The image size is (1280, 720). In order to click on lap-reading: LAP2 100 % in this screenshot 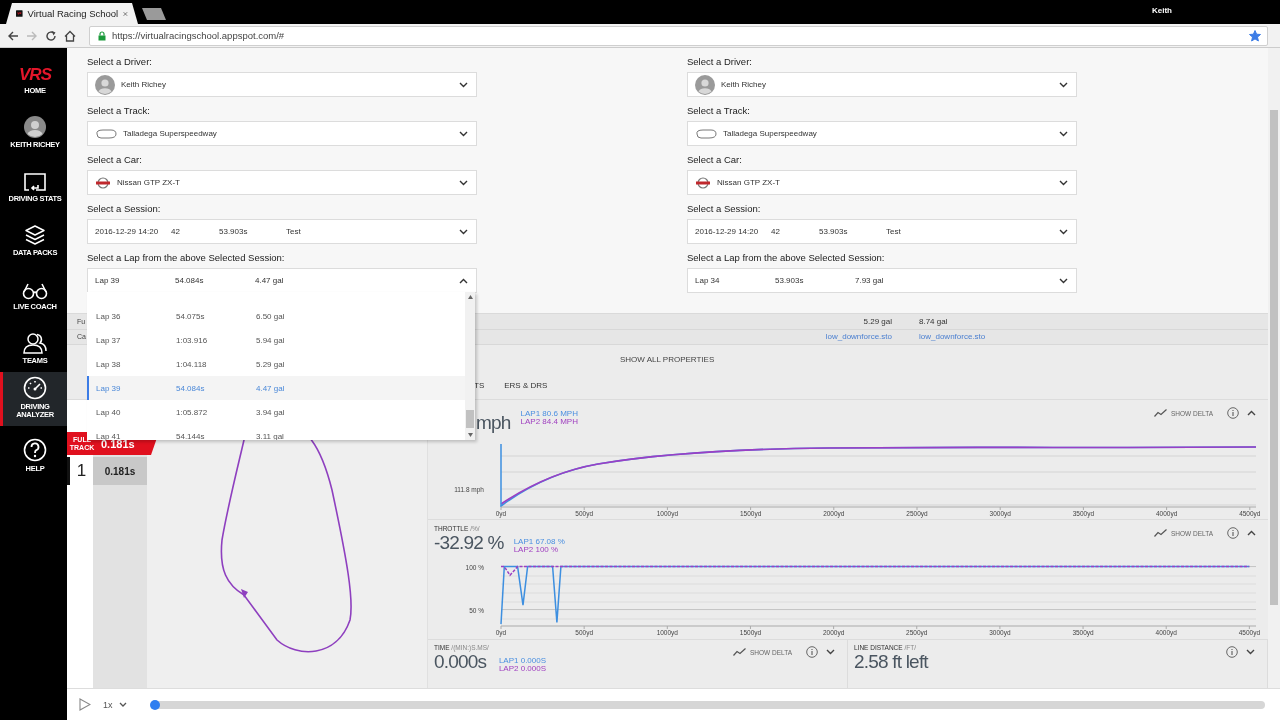, I will do `click(536, 550)`.